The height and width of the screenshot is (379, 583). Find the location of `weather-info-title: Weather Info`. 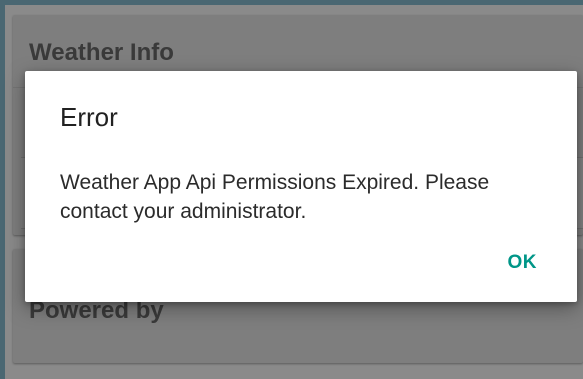

weather-info-title: Weather Info is located at coordinates (101, 52).